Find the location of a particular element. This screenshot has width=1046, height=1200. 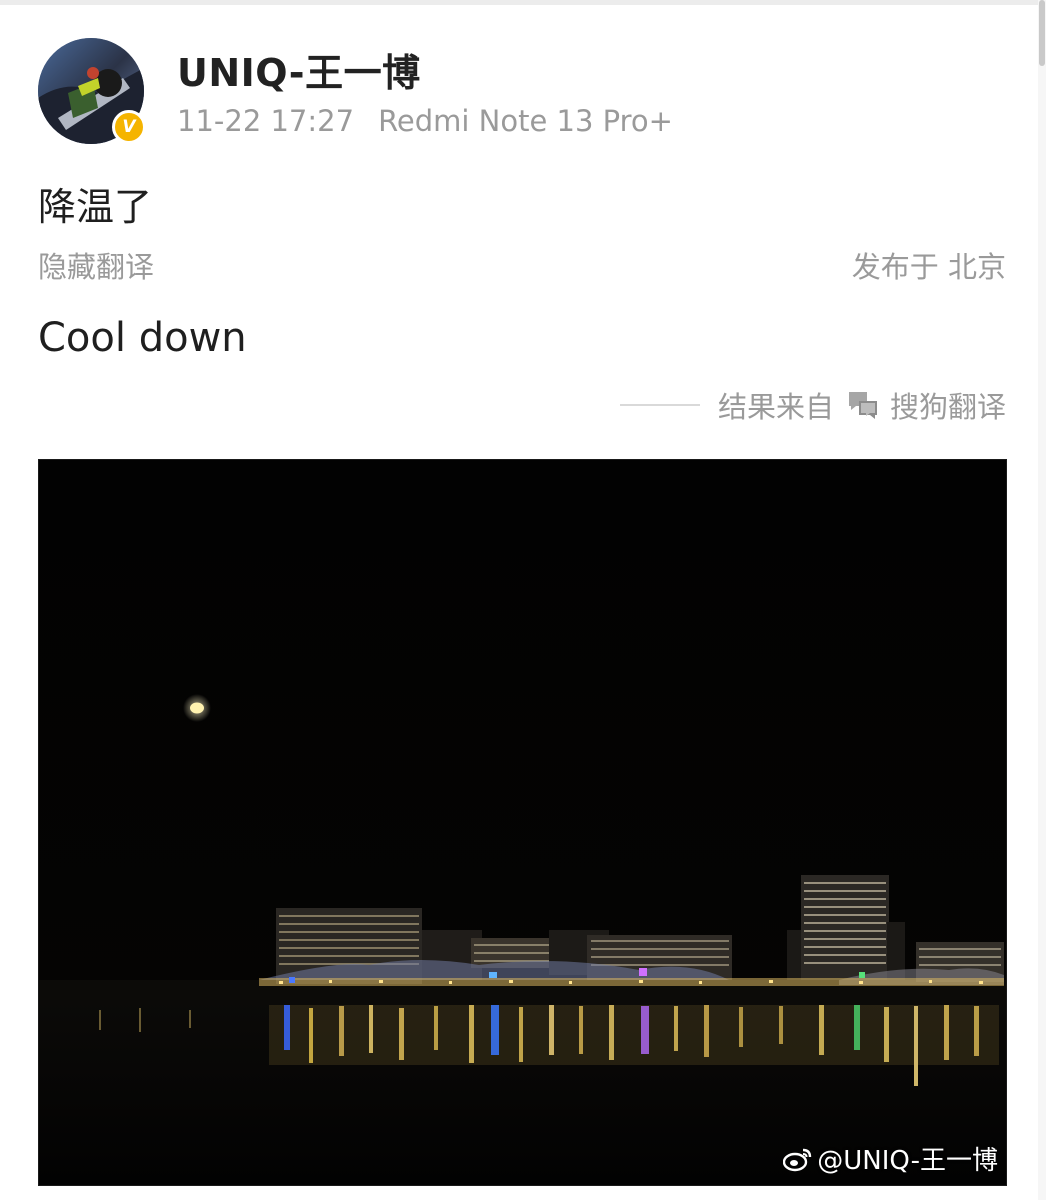

author-name: UNIQ-王一博 is located at coordinates (299, 69).